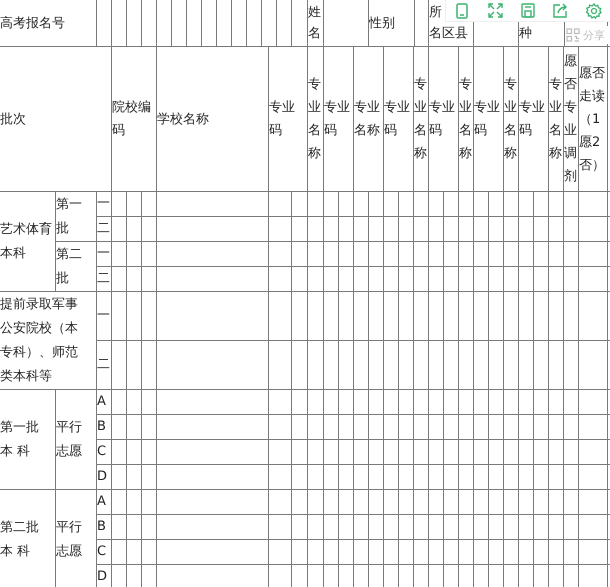 Image resolution: width=610 pixels, height=587 pixels. I want to click on gear-button, so click(593, 11).